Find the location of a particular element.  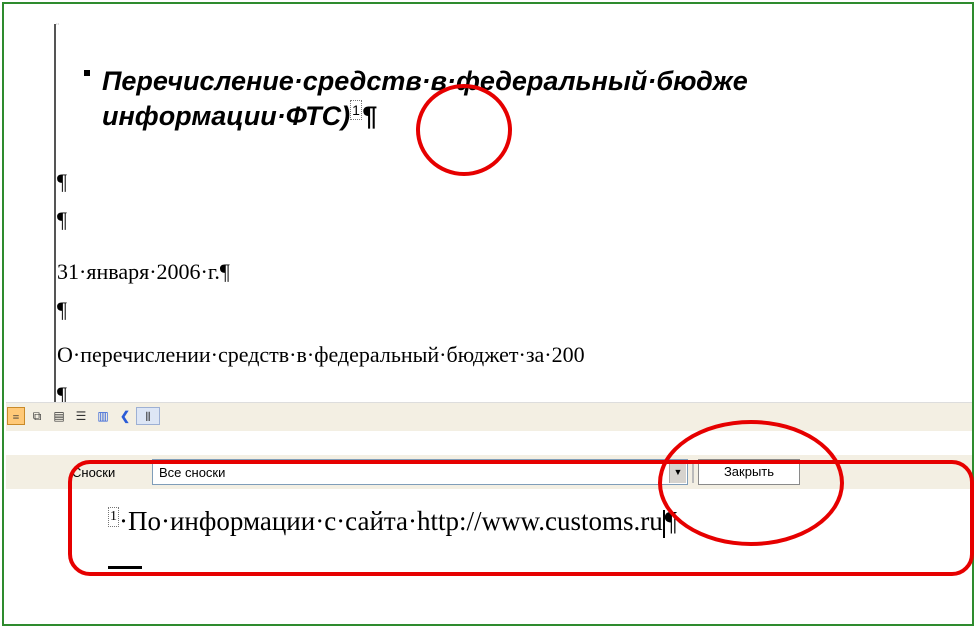

web-layout-icon: ⧉ is located at coordinates (37, 416).